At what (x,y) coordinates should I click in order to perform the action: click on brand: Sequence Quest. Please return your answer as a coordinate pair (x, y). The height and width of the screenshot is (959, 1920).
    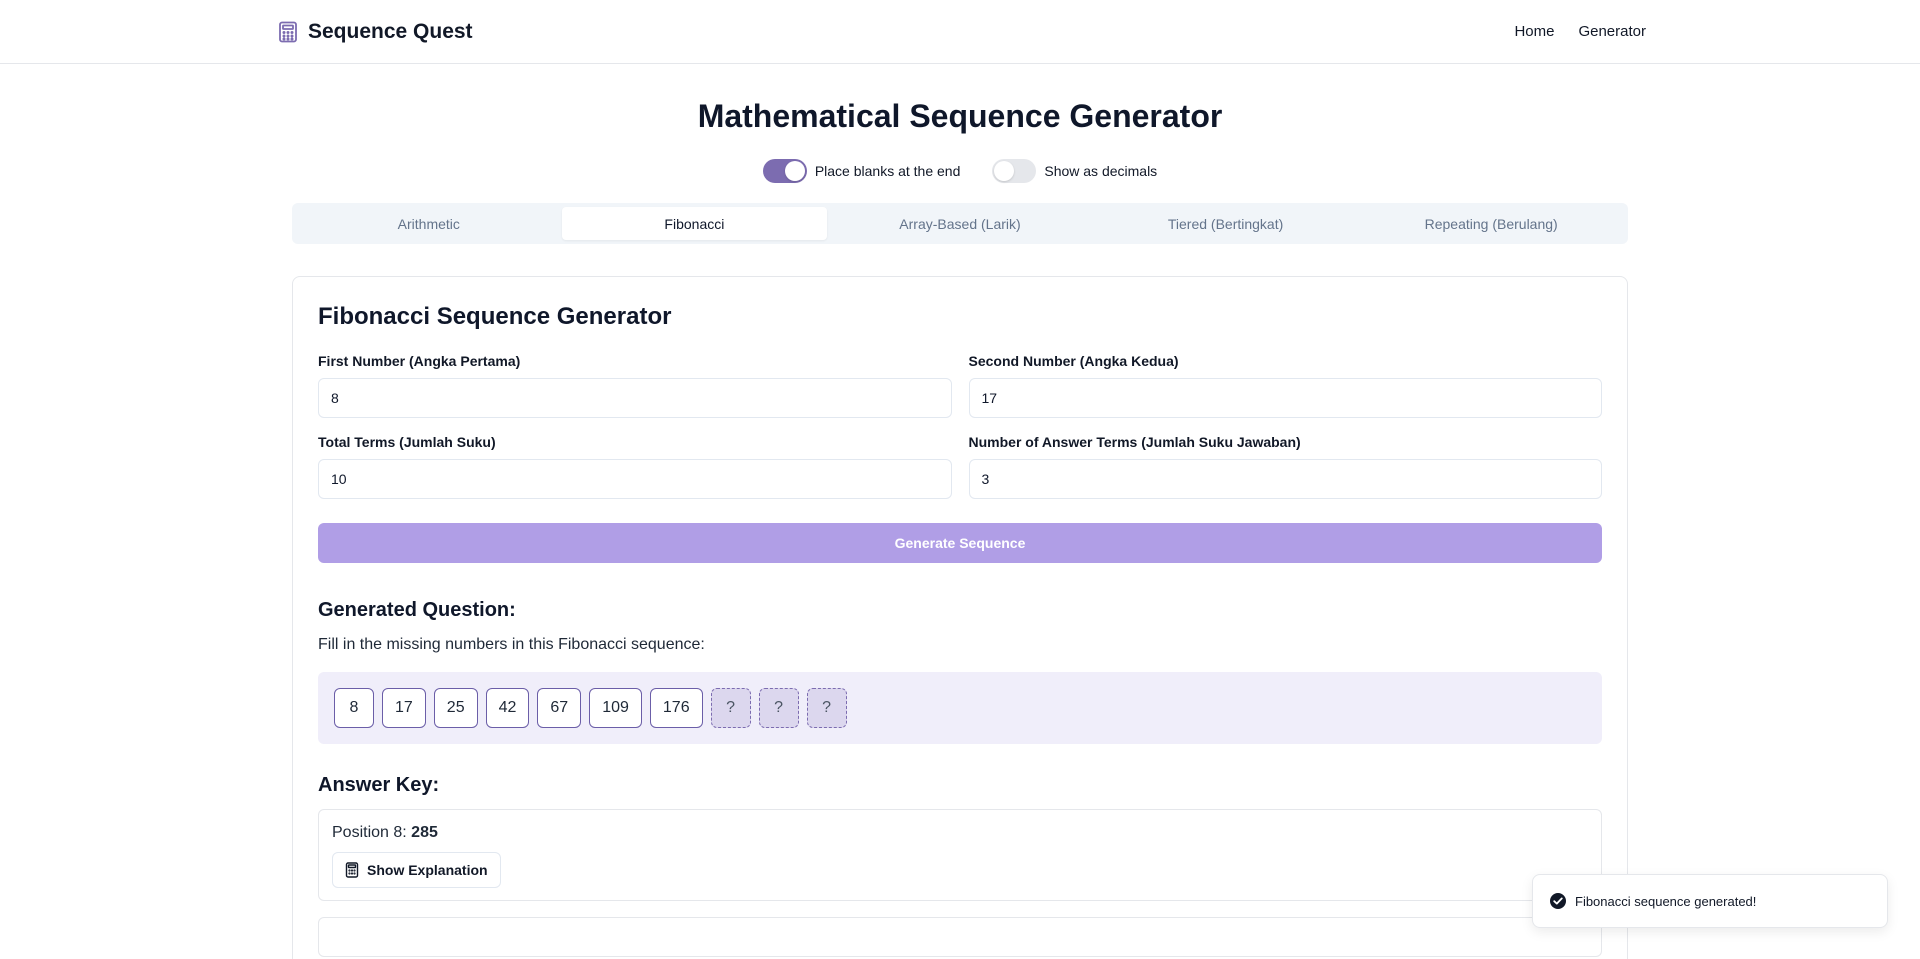
    Looking at the image, I should click on (375, 32).